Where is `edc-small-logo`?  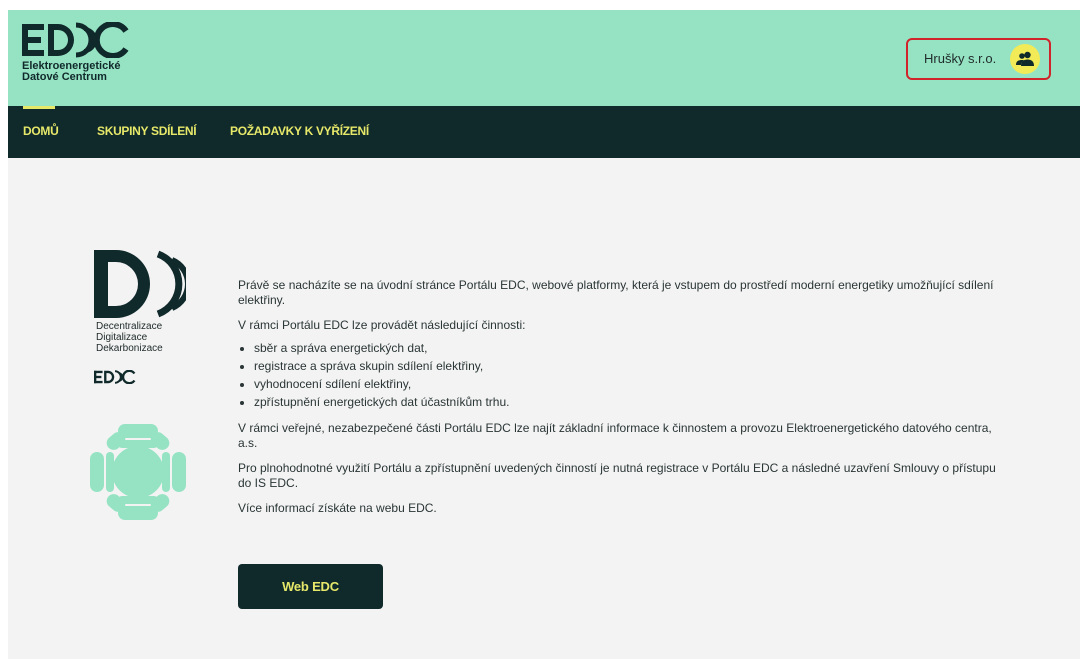 edc-small-logo is located at coordinates (115, 377).